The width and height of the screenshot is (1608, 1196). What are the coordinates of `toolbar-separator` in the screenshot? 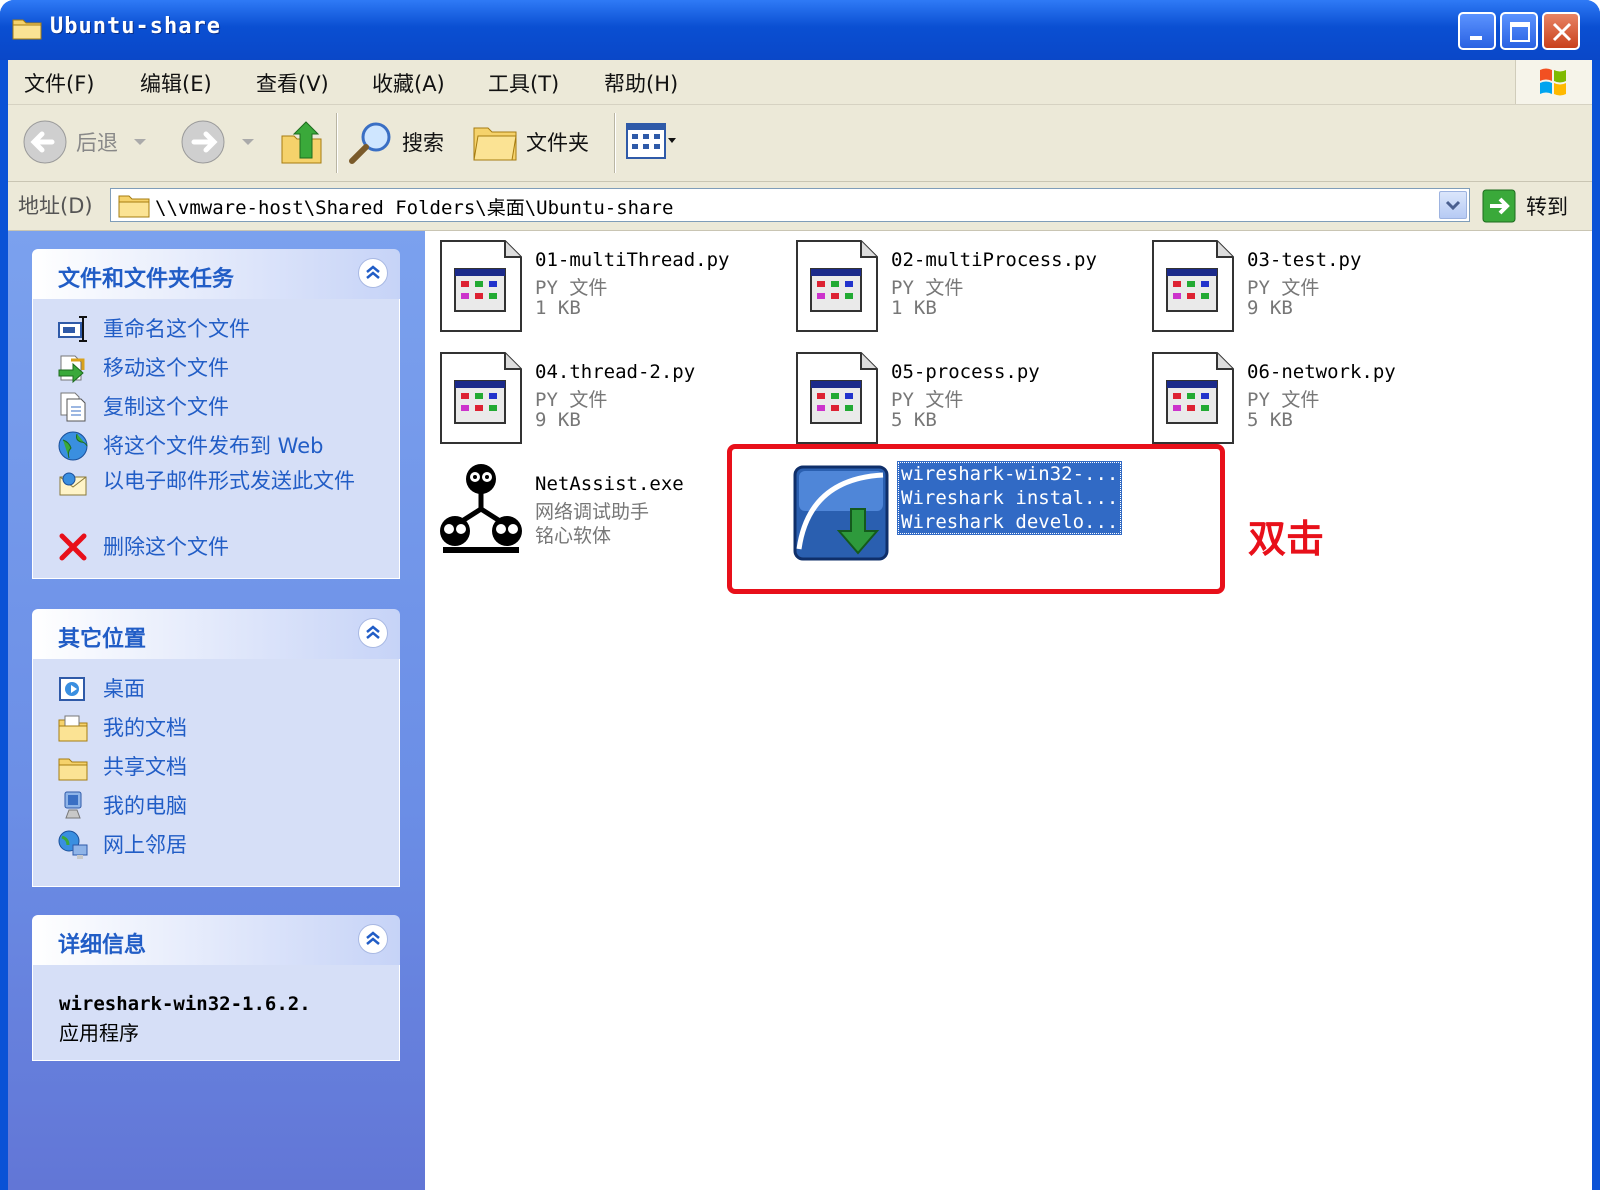 It's located at (615, 143).